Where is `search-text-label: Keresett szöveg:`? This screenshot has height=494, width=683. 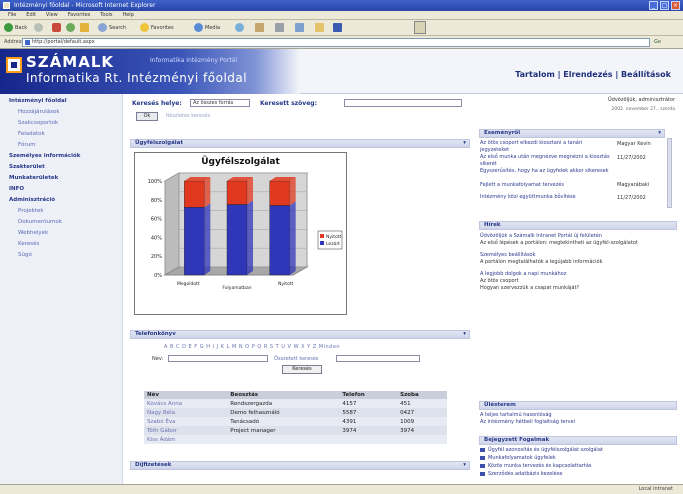
search-text-label: Keresett szöveg: is located at coordinates (288, 103).